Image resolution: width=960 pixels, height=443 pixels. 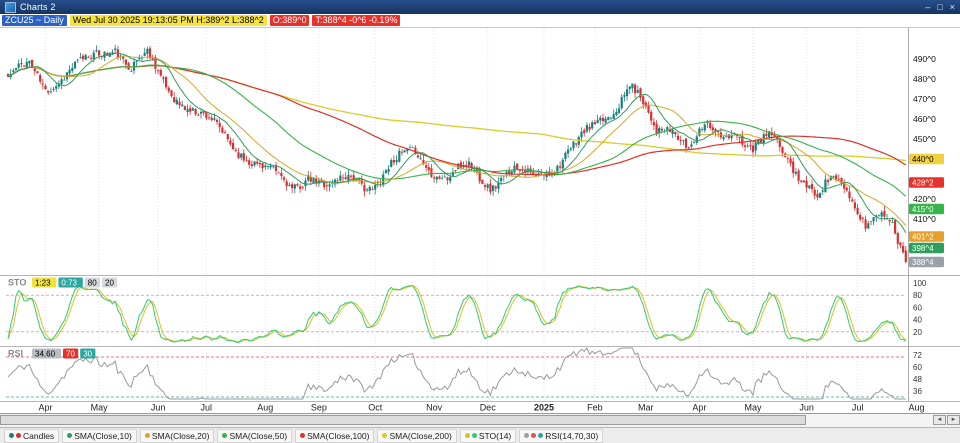 What do you see at coordinates (572, 435) in the screenshot?
I see `legend-item-label: RSI(14,70,30)` at bounding box center [572, 435].